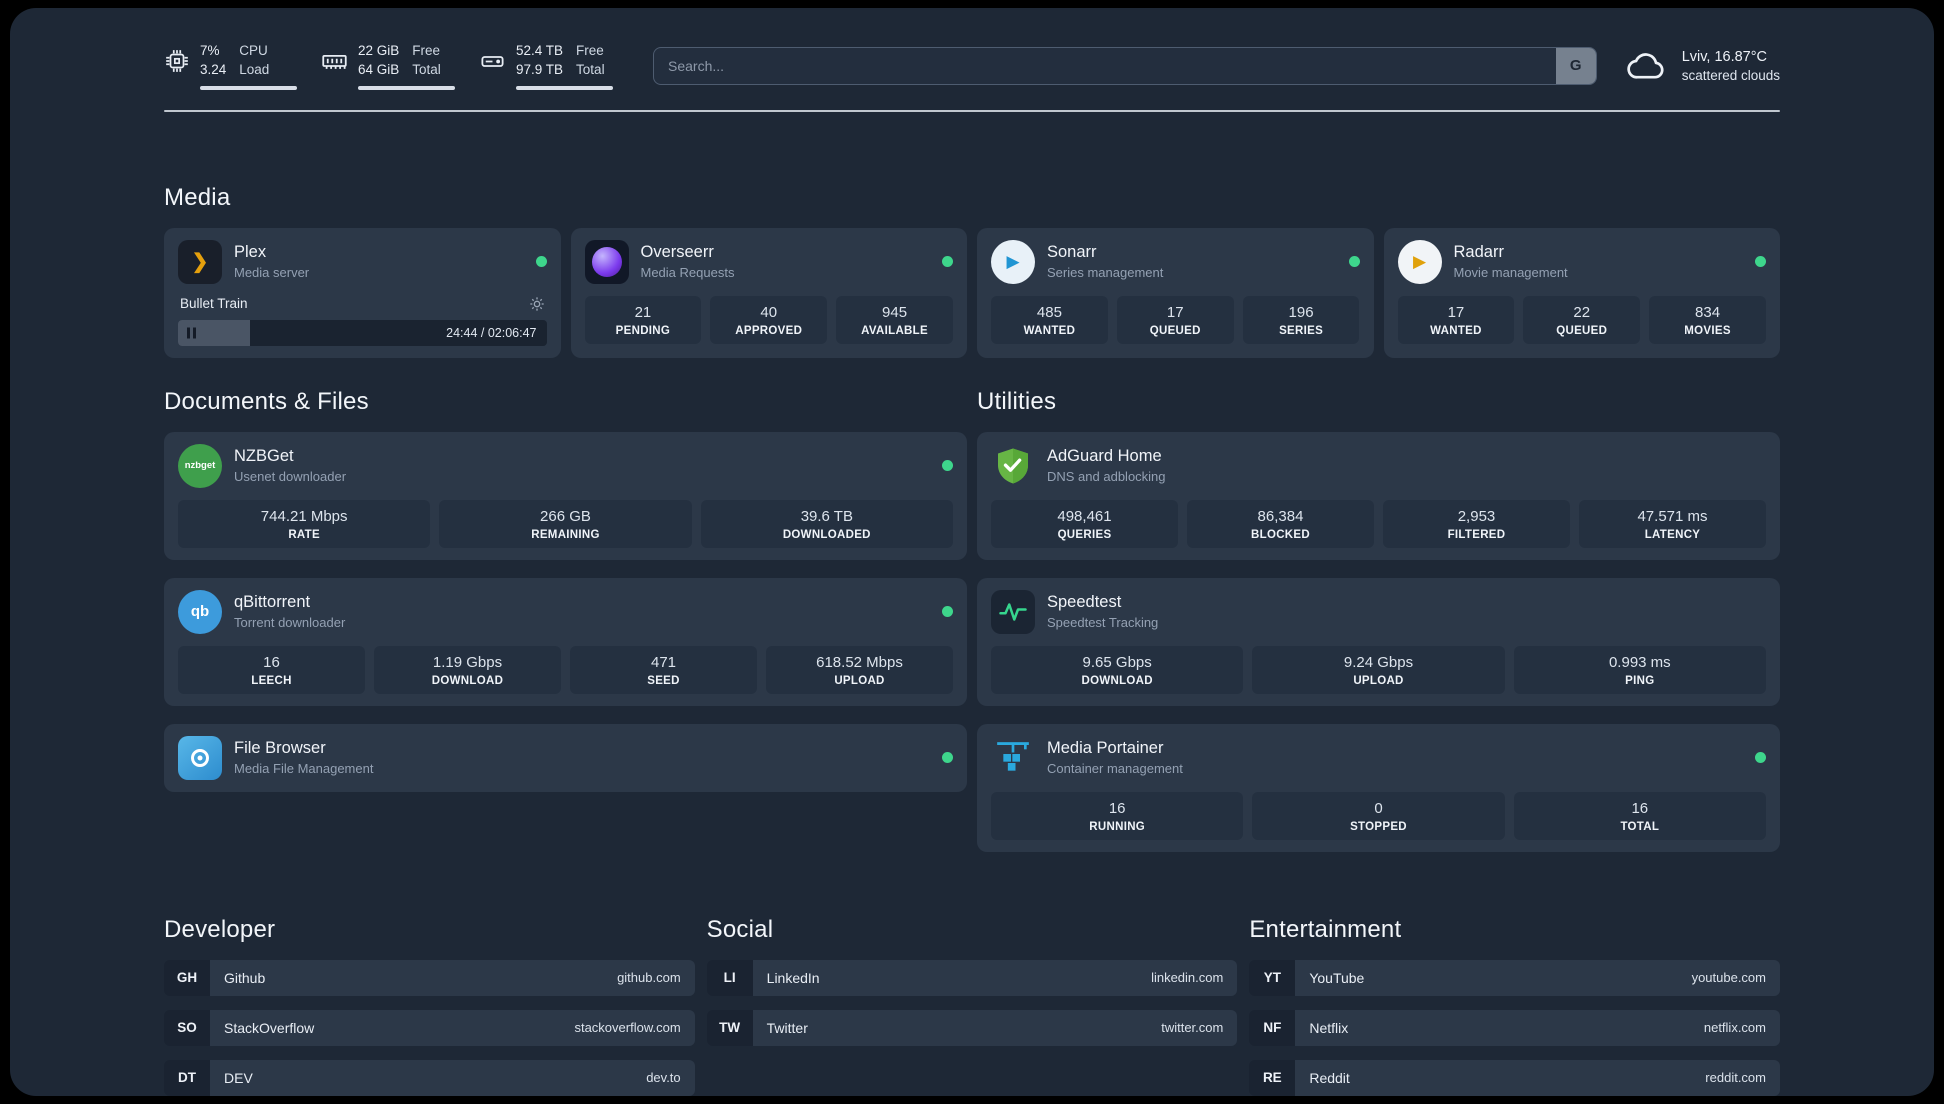 This screenshot has height=1104, width=1944. I want to click on bookmark-name: StackOverflow, so click(269, 1027).